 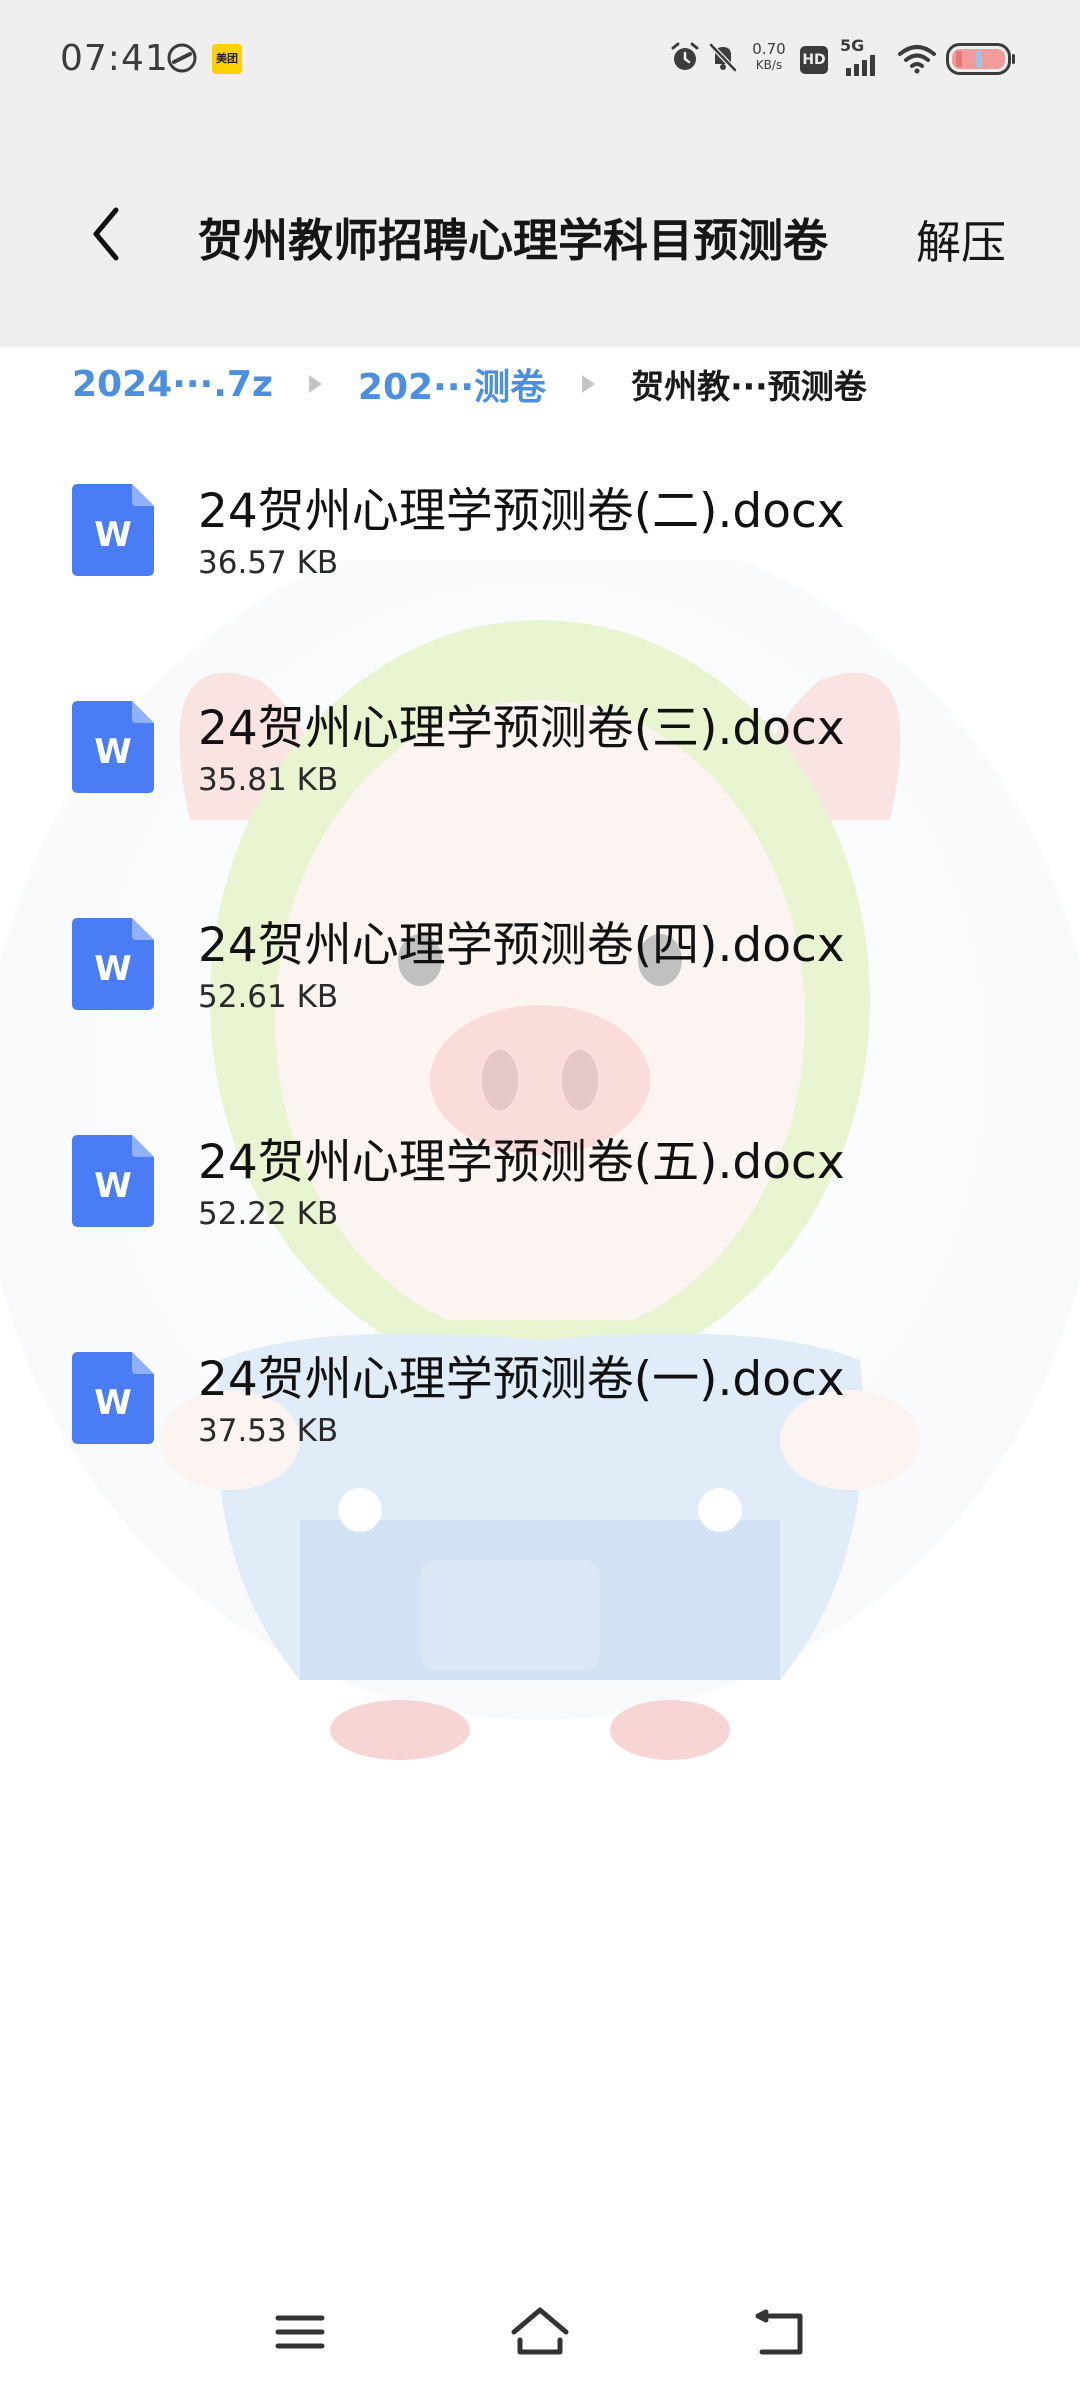 I want to click on extract-button: 解压, so click(x=961, y=238).